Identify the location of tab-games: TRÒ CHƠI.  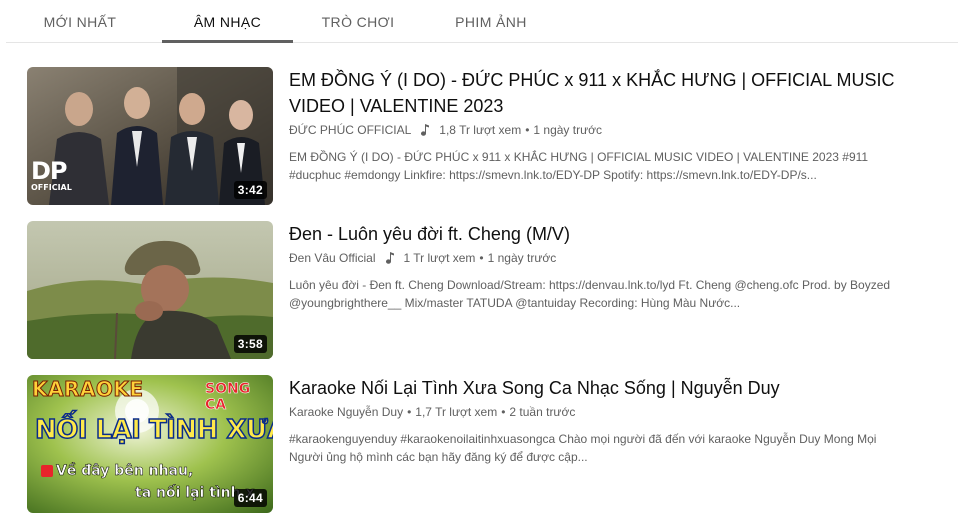
(358, 21).